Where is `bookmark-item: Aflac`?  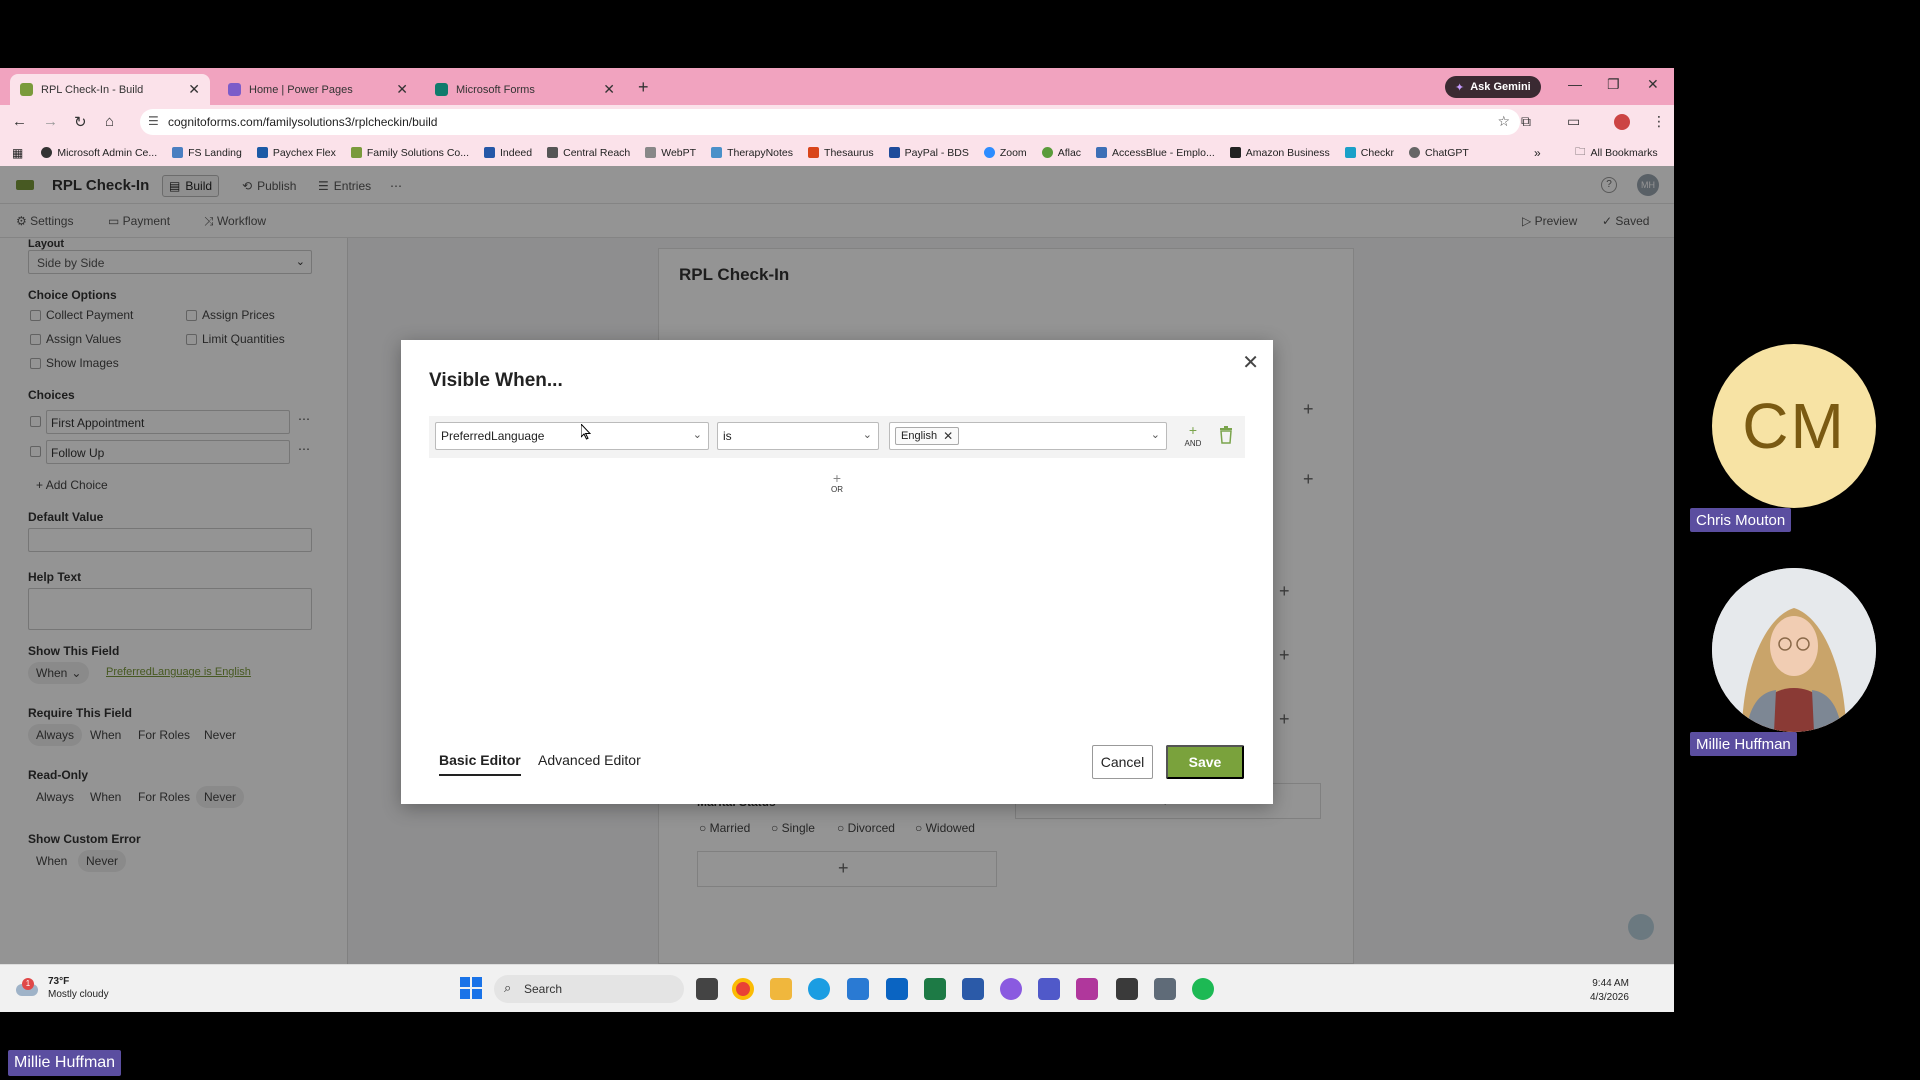 bookmark-item: Aflac is located at coordinates (1061, 153).